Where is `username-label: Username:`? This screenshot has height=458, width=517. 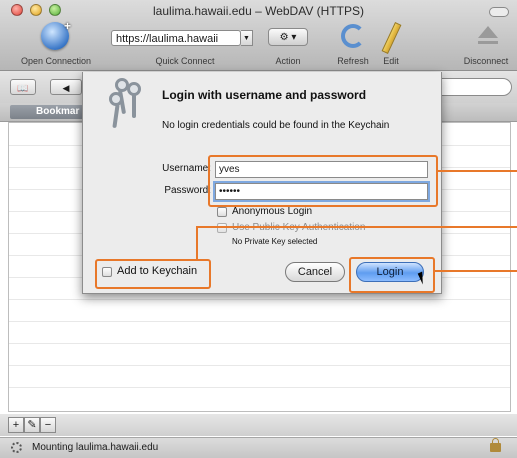 username-label: Username: is located at coordinates (186, 168).